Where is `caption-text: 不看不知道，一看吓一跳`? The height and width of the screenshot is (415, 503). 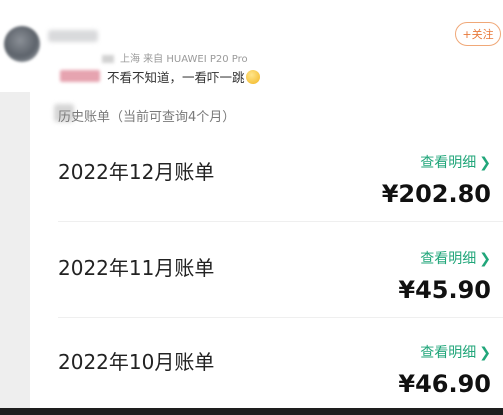
caption-text: 不看不知道，一看吓一跳 is located at coordinates (176, 77).